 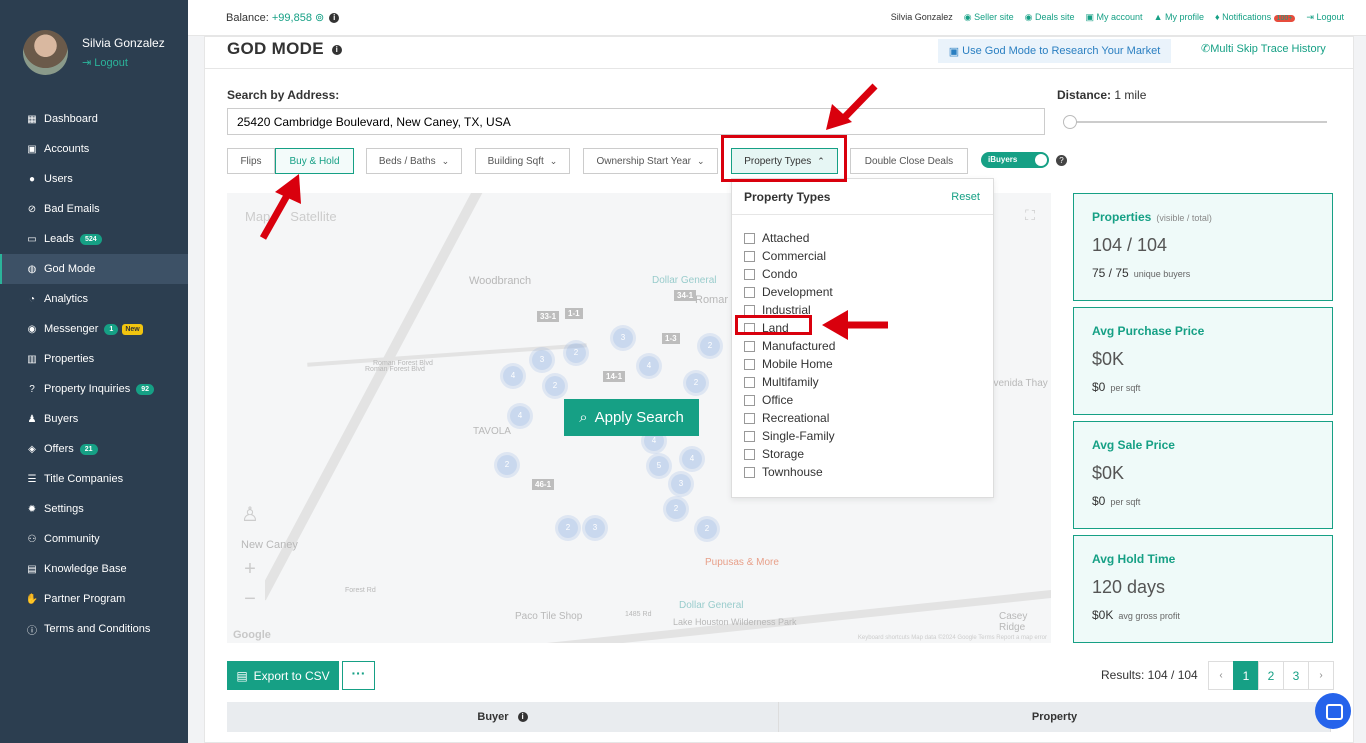 What do you see at coordinates (1070, 122) in the screenshot?
I see `distance-slider-handle` at bounding box center [1070, 122].